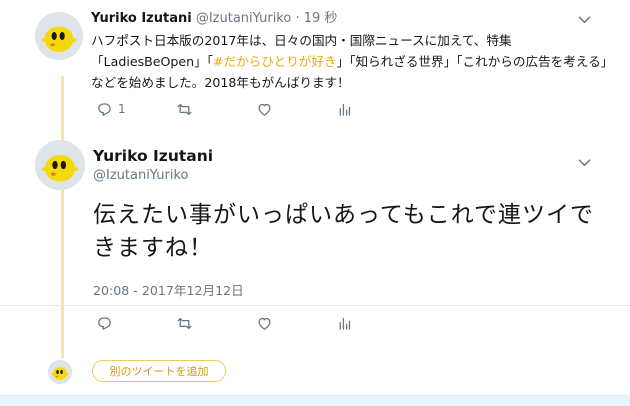 The image size is (630, 406). Describe the element at coordinates (159, 371) in the screenshot. I see `add-another-tweet-button: 別のツイートを追加` at that location.